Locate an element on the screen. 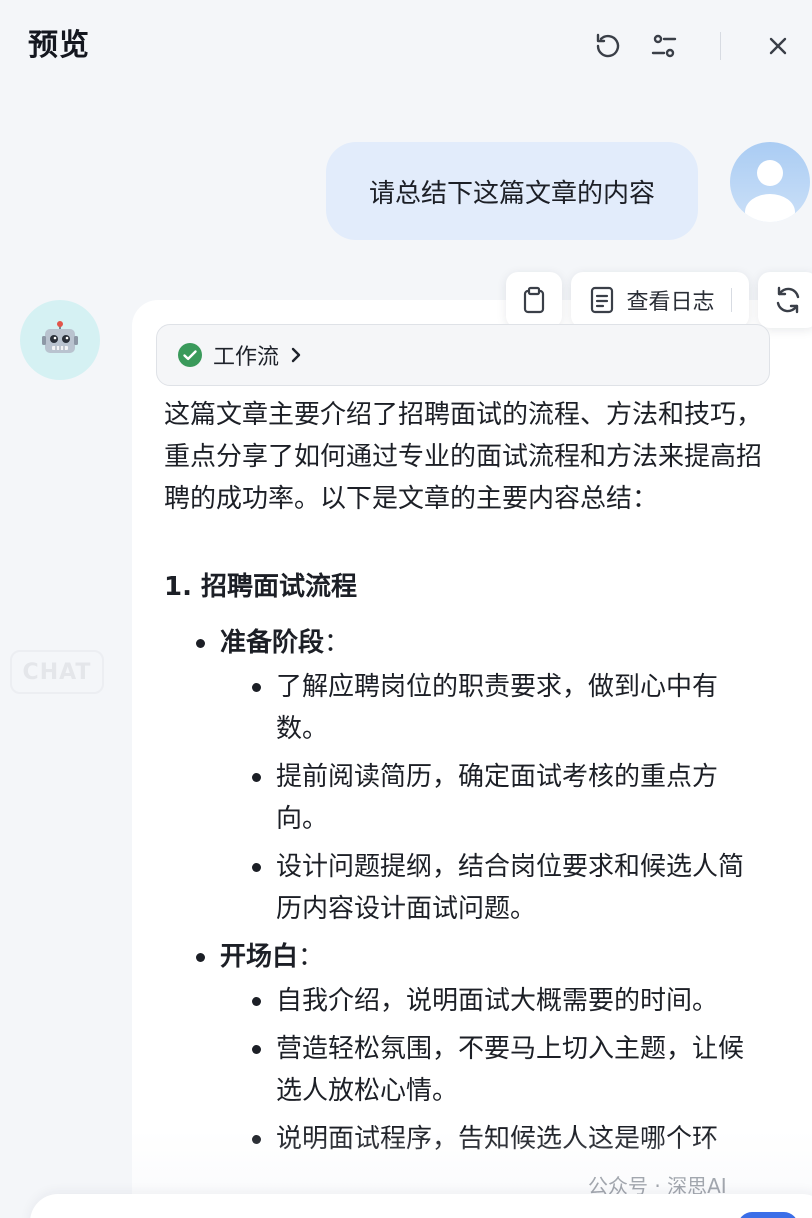 This screenshot has height=1218, width=812. user-message-bubble: 请总结下这篇文章的内容 is located at coordinates (512, 191).